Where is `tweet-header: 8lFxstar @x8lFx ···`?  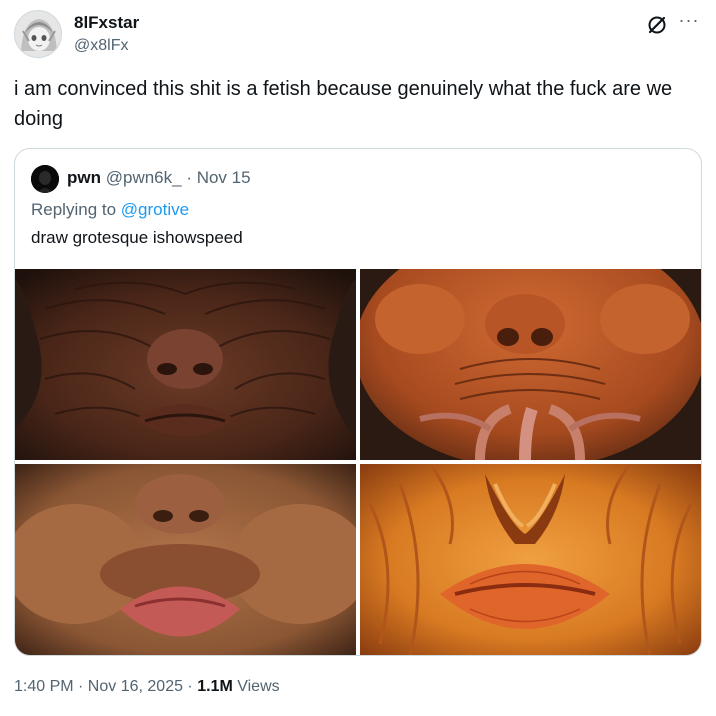 tweet-header: 8lFxstar @x8lFx ··· is located at coordinates (359, 36).